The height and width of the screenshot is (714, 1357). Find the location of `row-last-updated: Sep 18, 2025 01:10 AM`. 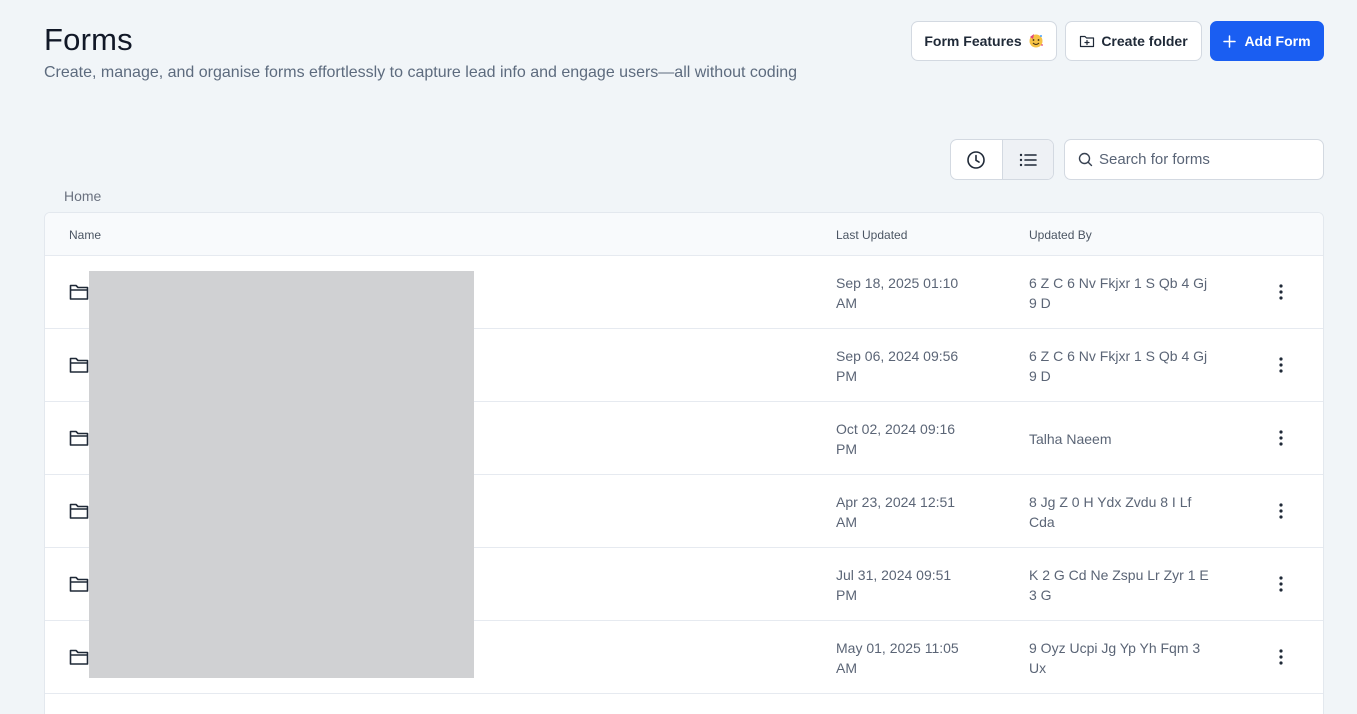

row-last-updated: Sep 18, 2025 01:10 AM is located at coordinates (897, 293).